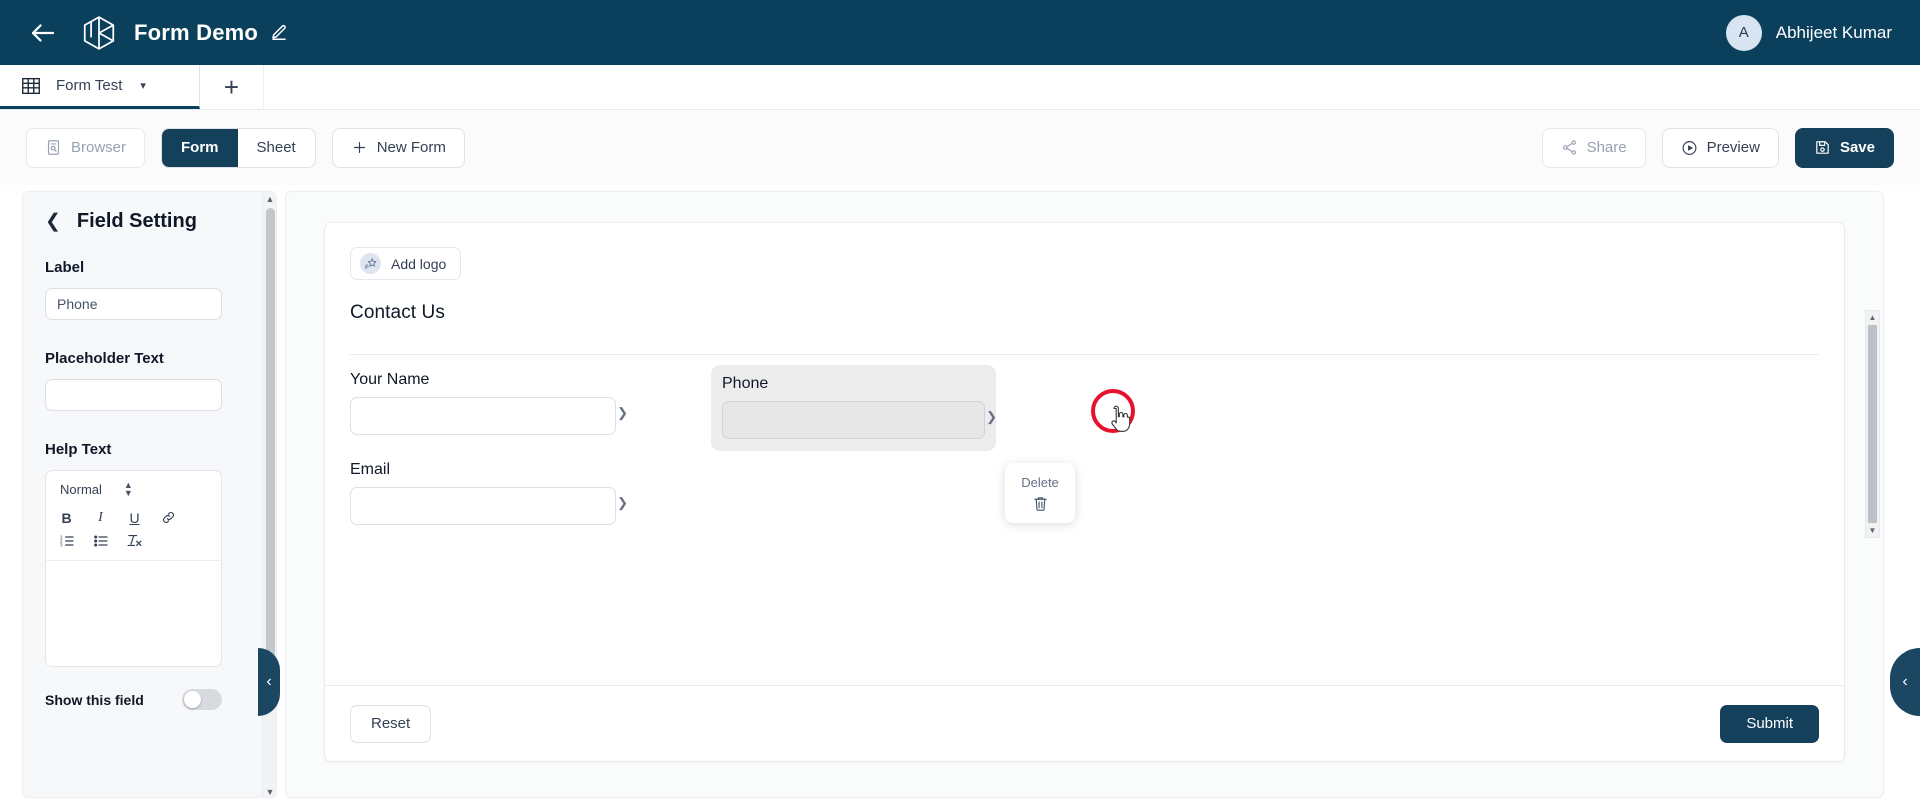  I want to click on editor-format-row: Normal ▲ ▼, so click(133, 489).